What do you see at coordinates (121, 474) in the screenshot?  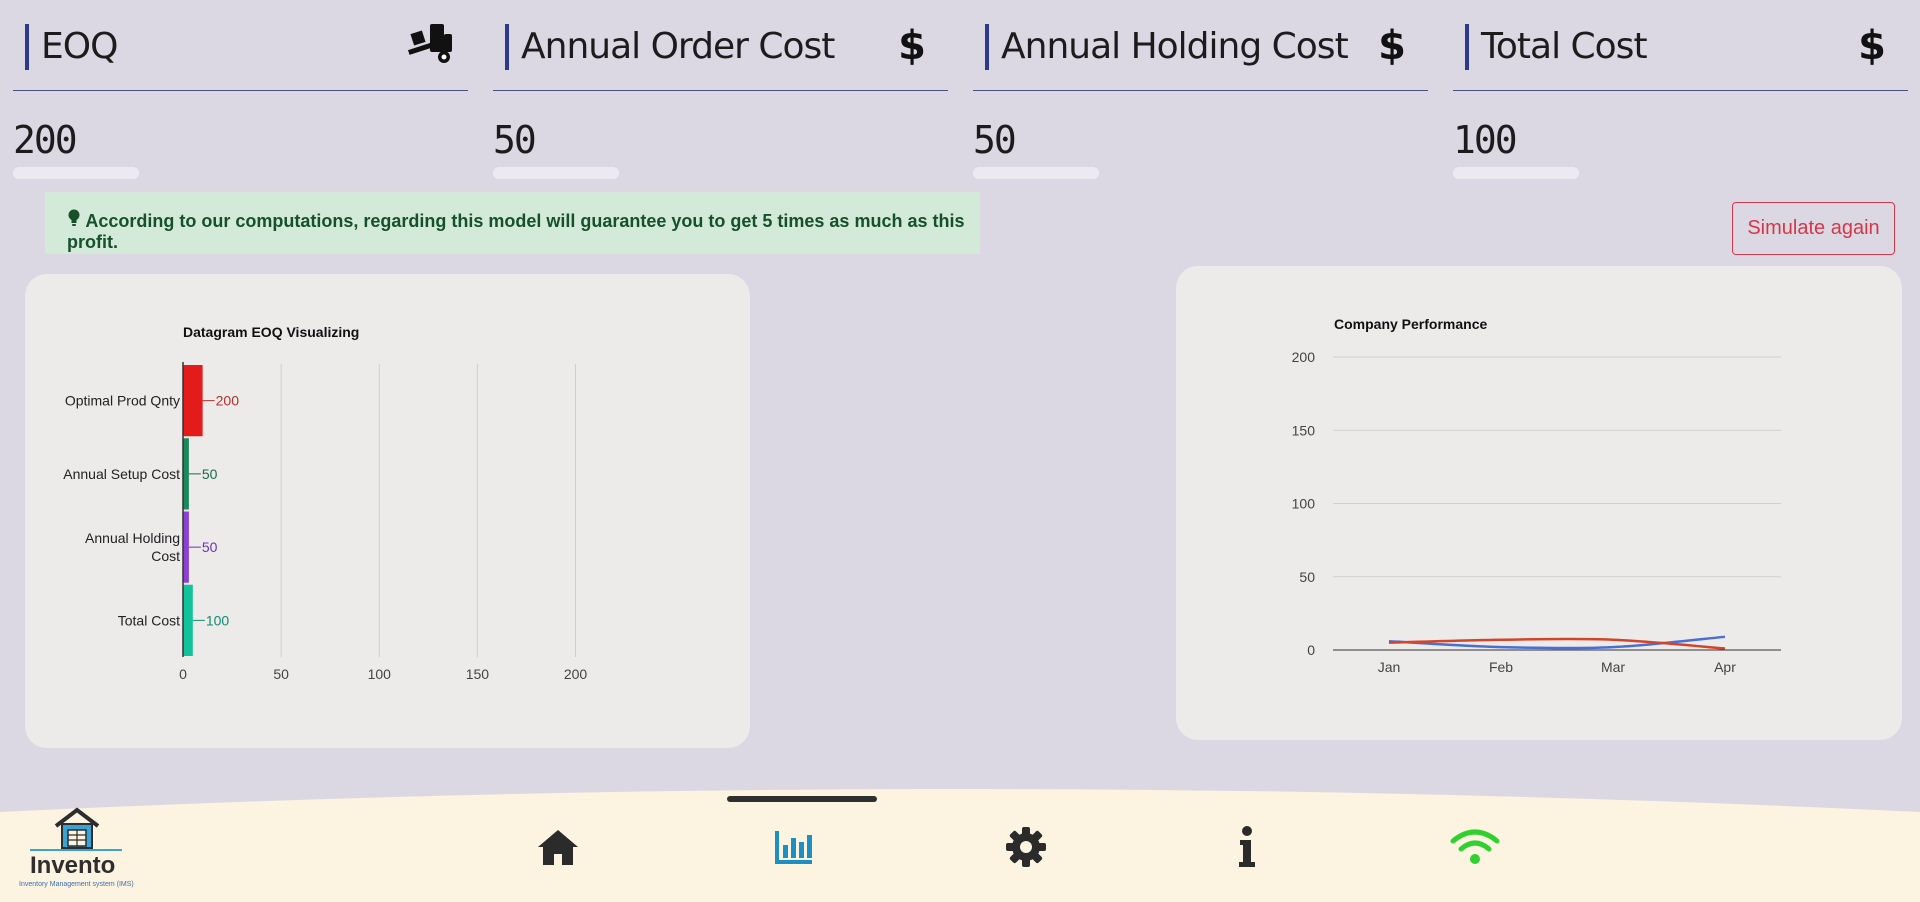 I see `category-label: Annual Setup Cost` at bounding box center [121, 474].